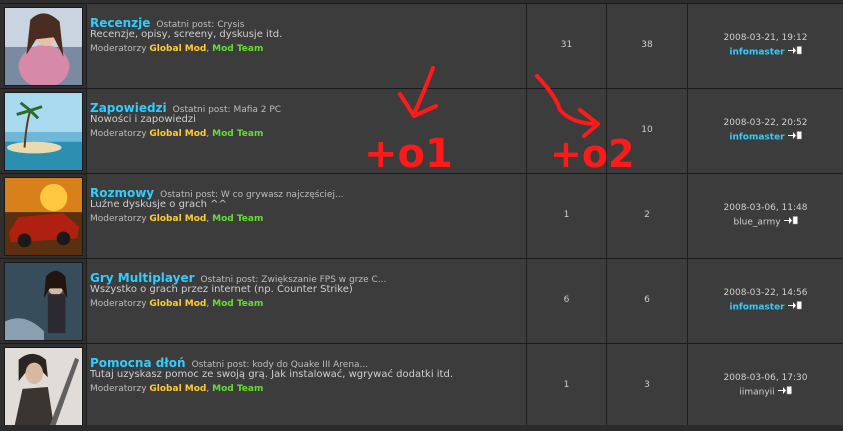 The height and width of the screenshot is (431, 843). I want to click on forum-link: Rozmowy, so click(122, 193).